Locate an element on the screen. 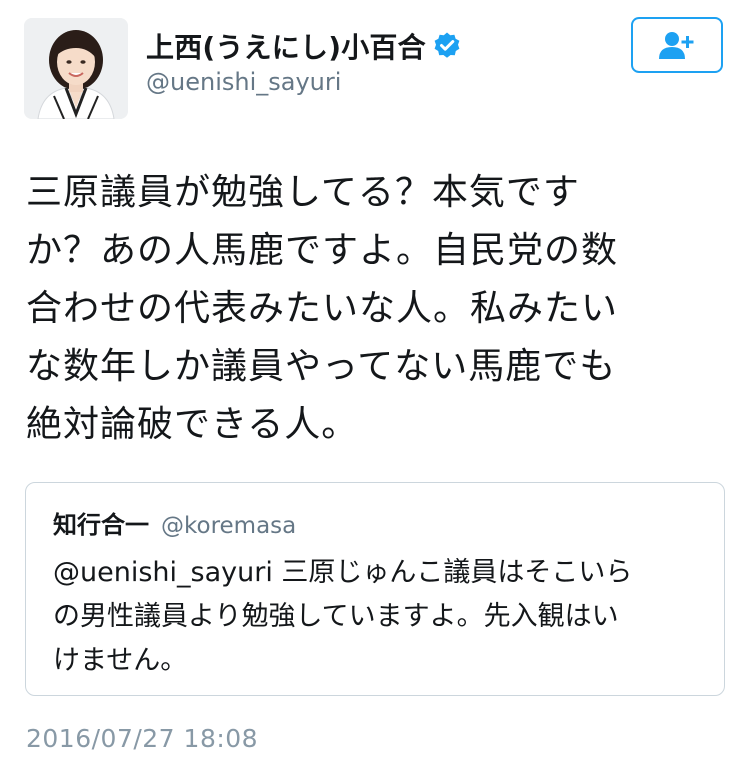 The image size is (749, 770). quoted-tweet-header: 知行合一 @koremasa is located at coordinates (174, 522).